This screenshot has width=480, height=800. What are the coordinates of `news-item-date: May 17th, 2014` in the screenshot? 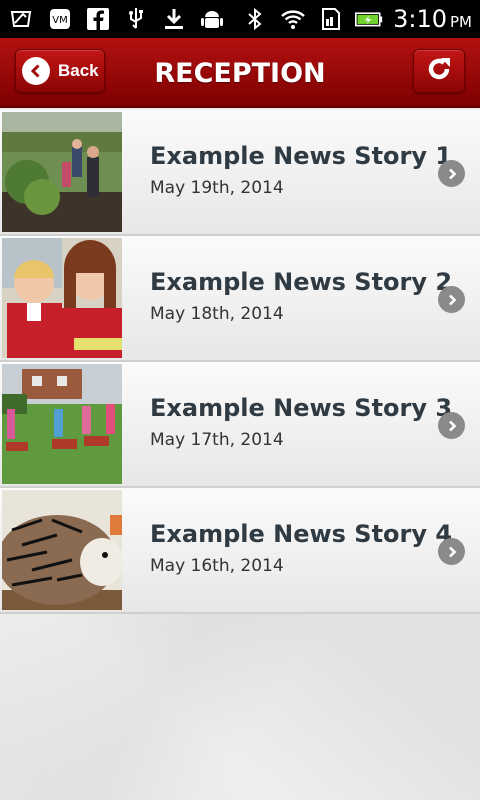 It's located at (217, 440).